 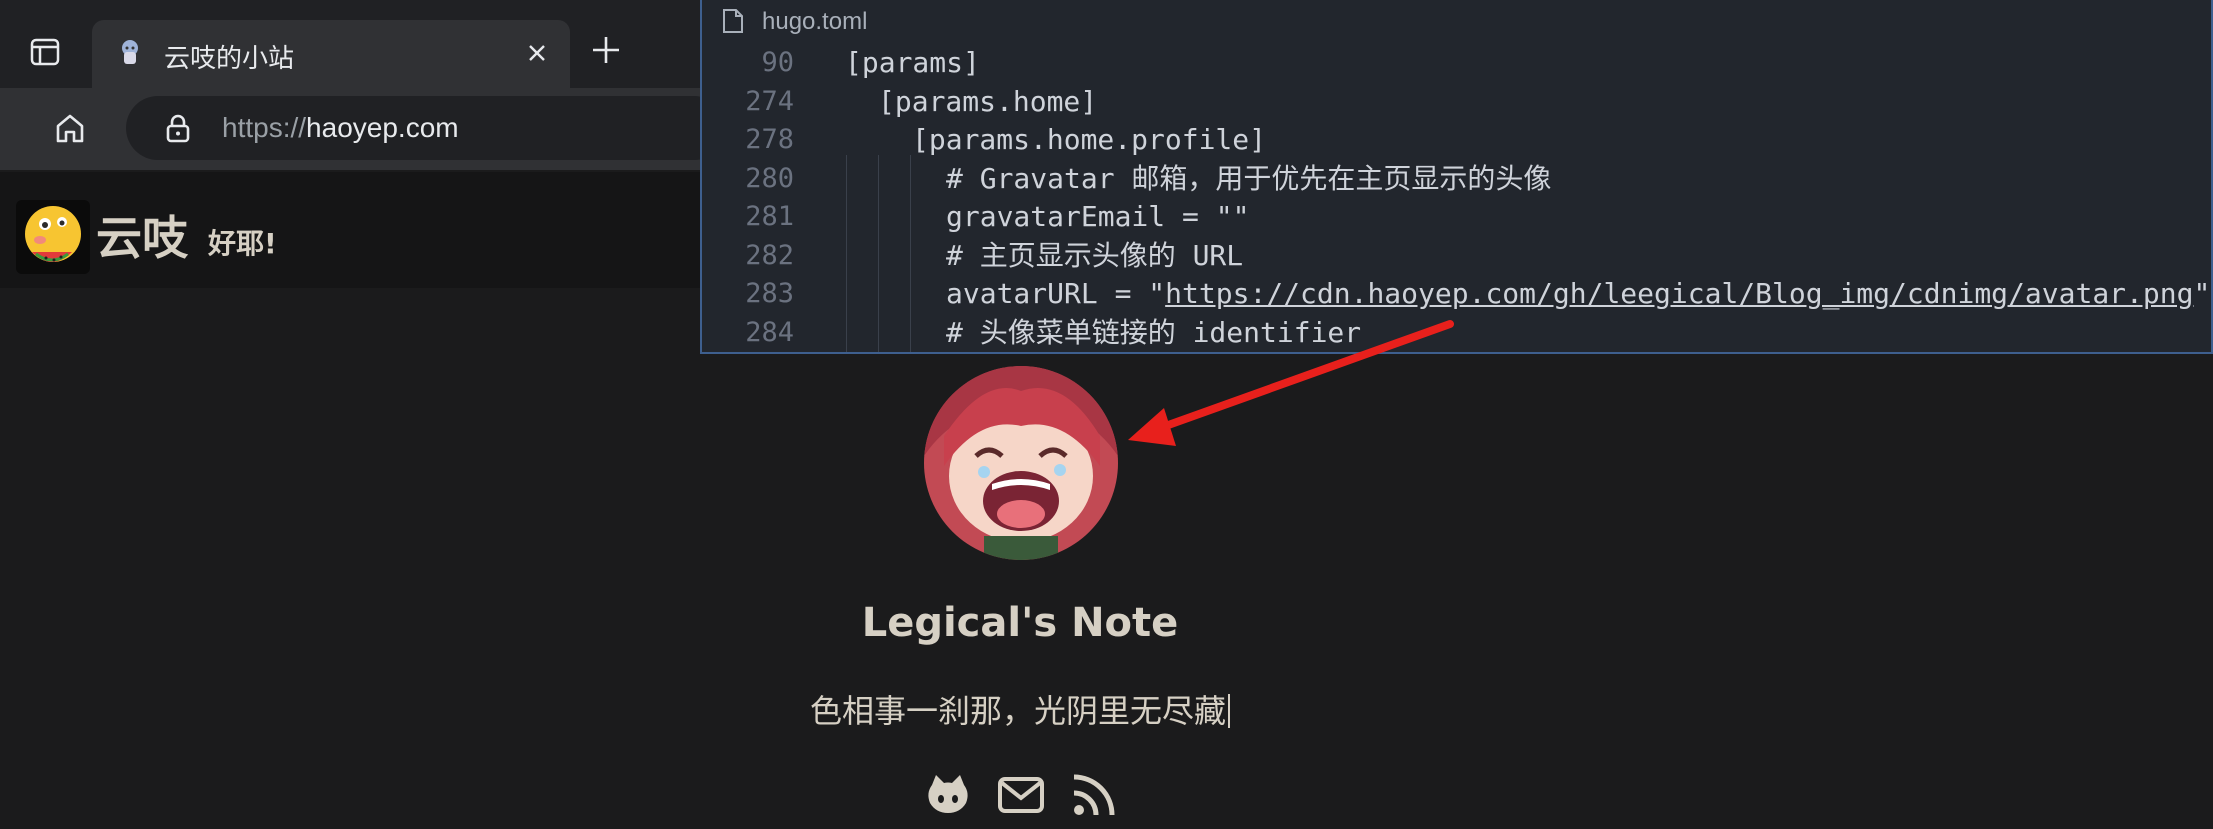 I want to click on anime-avatar-image, so click(x=1021, y=463).